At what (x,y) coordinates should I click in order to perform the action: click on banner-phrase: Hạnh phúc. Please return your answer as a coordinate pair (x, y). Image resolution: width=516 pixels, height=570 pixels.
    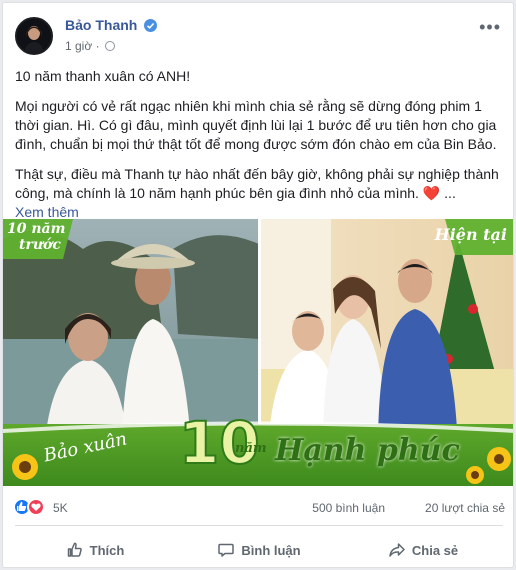
    Looking at the image, I should click on (367, 450).